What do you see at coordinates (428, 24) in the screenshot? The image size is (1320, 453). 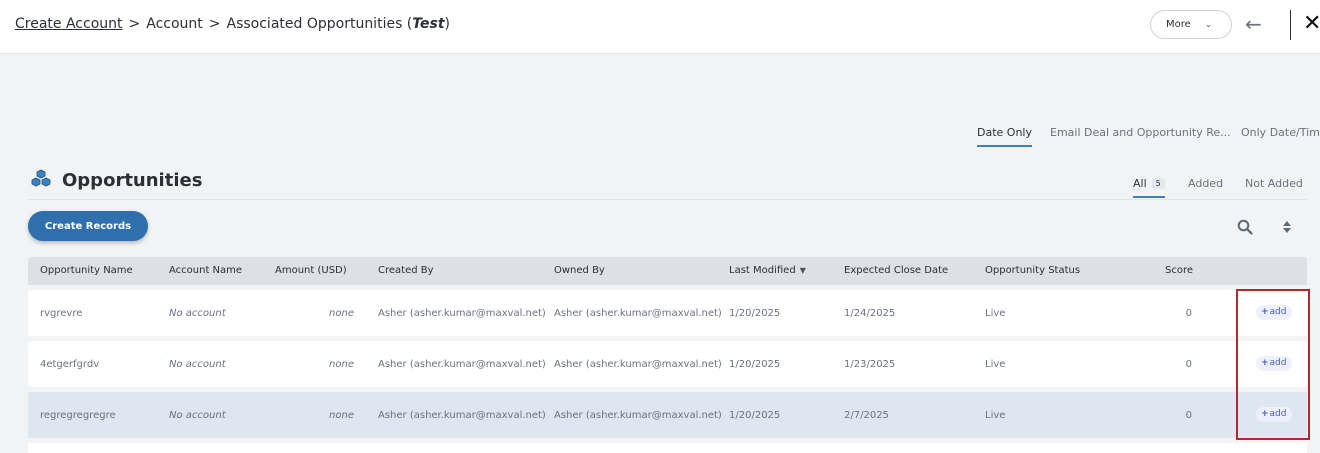 I see `breadcrumb-context: Test` at bounding box center [428, 24].